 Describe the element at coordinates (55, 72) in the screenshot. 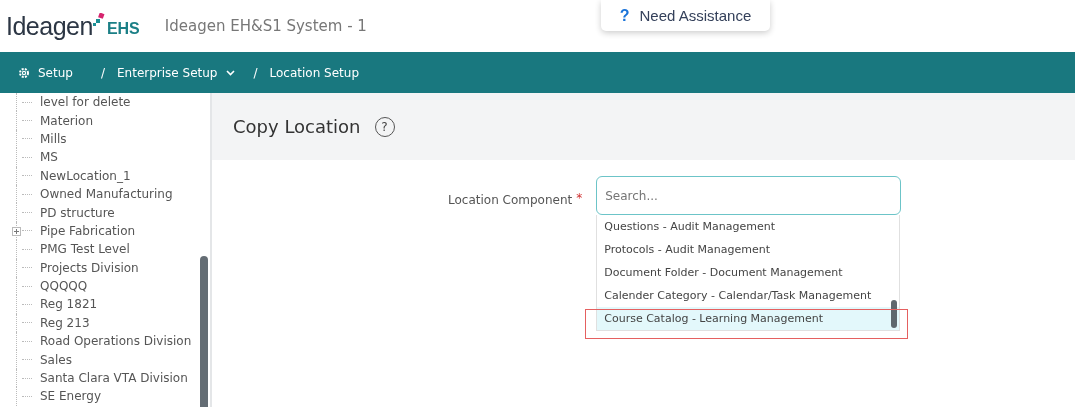

I see `breadcrumb-link: Setup` at that location.